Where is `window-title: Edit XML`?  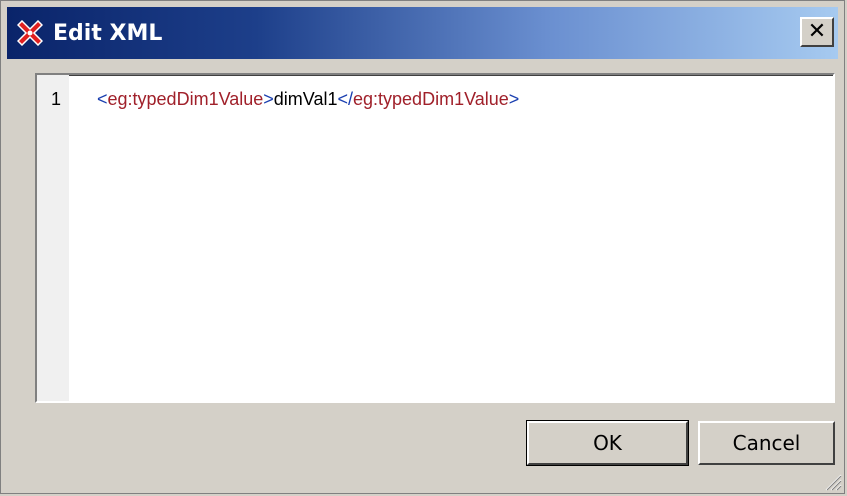
window-title: Edit XML is located at coordinates (108, 33).